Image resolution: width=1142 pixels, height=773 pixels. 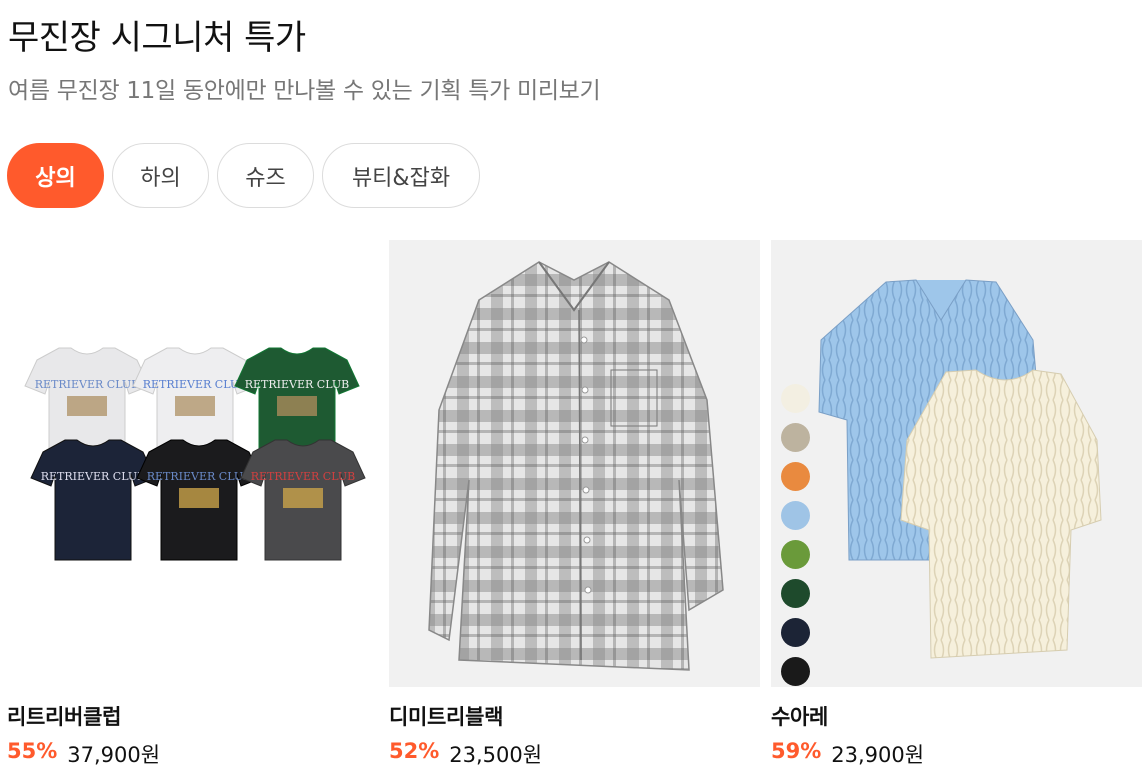 I want to click on price: 23,500원, so click(x=496, y=755).